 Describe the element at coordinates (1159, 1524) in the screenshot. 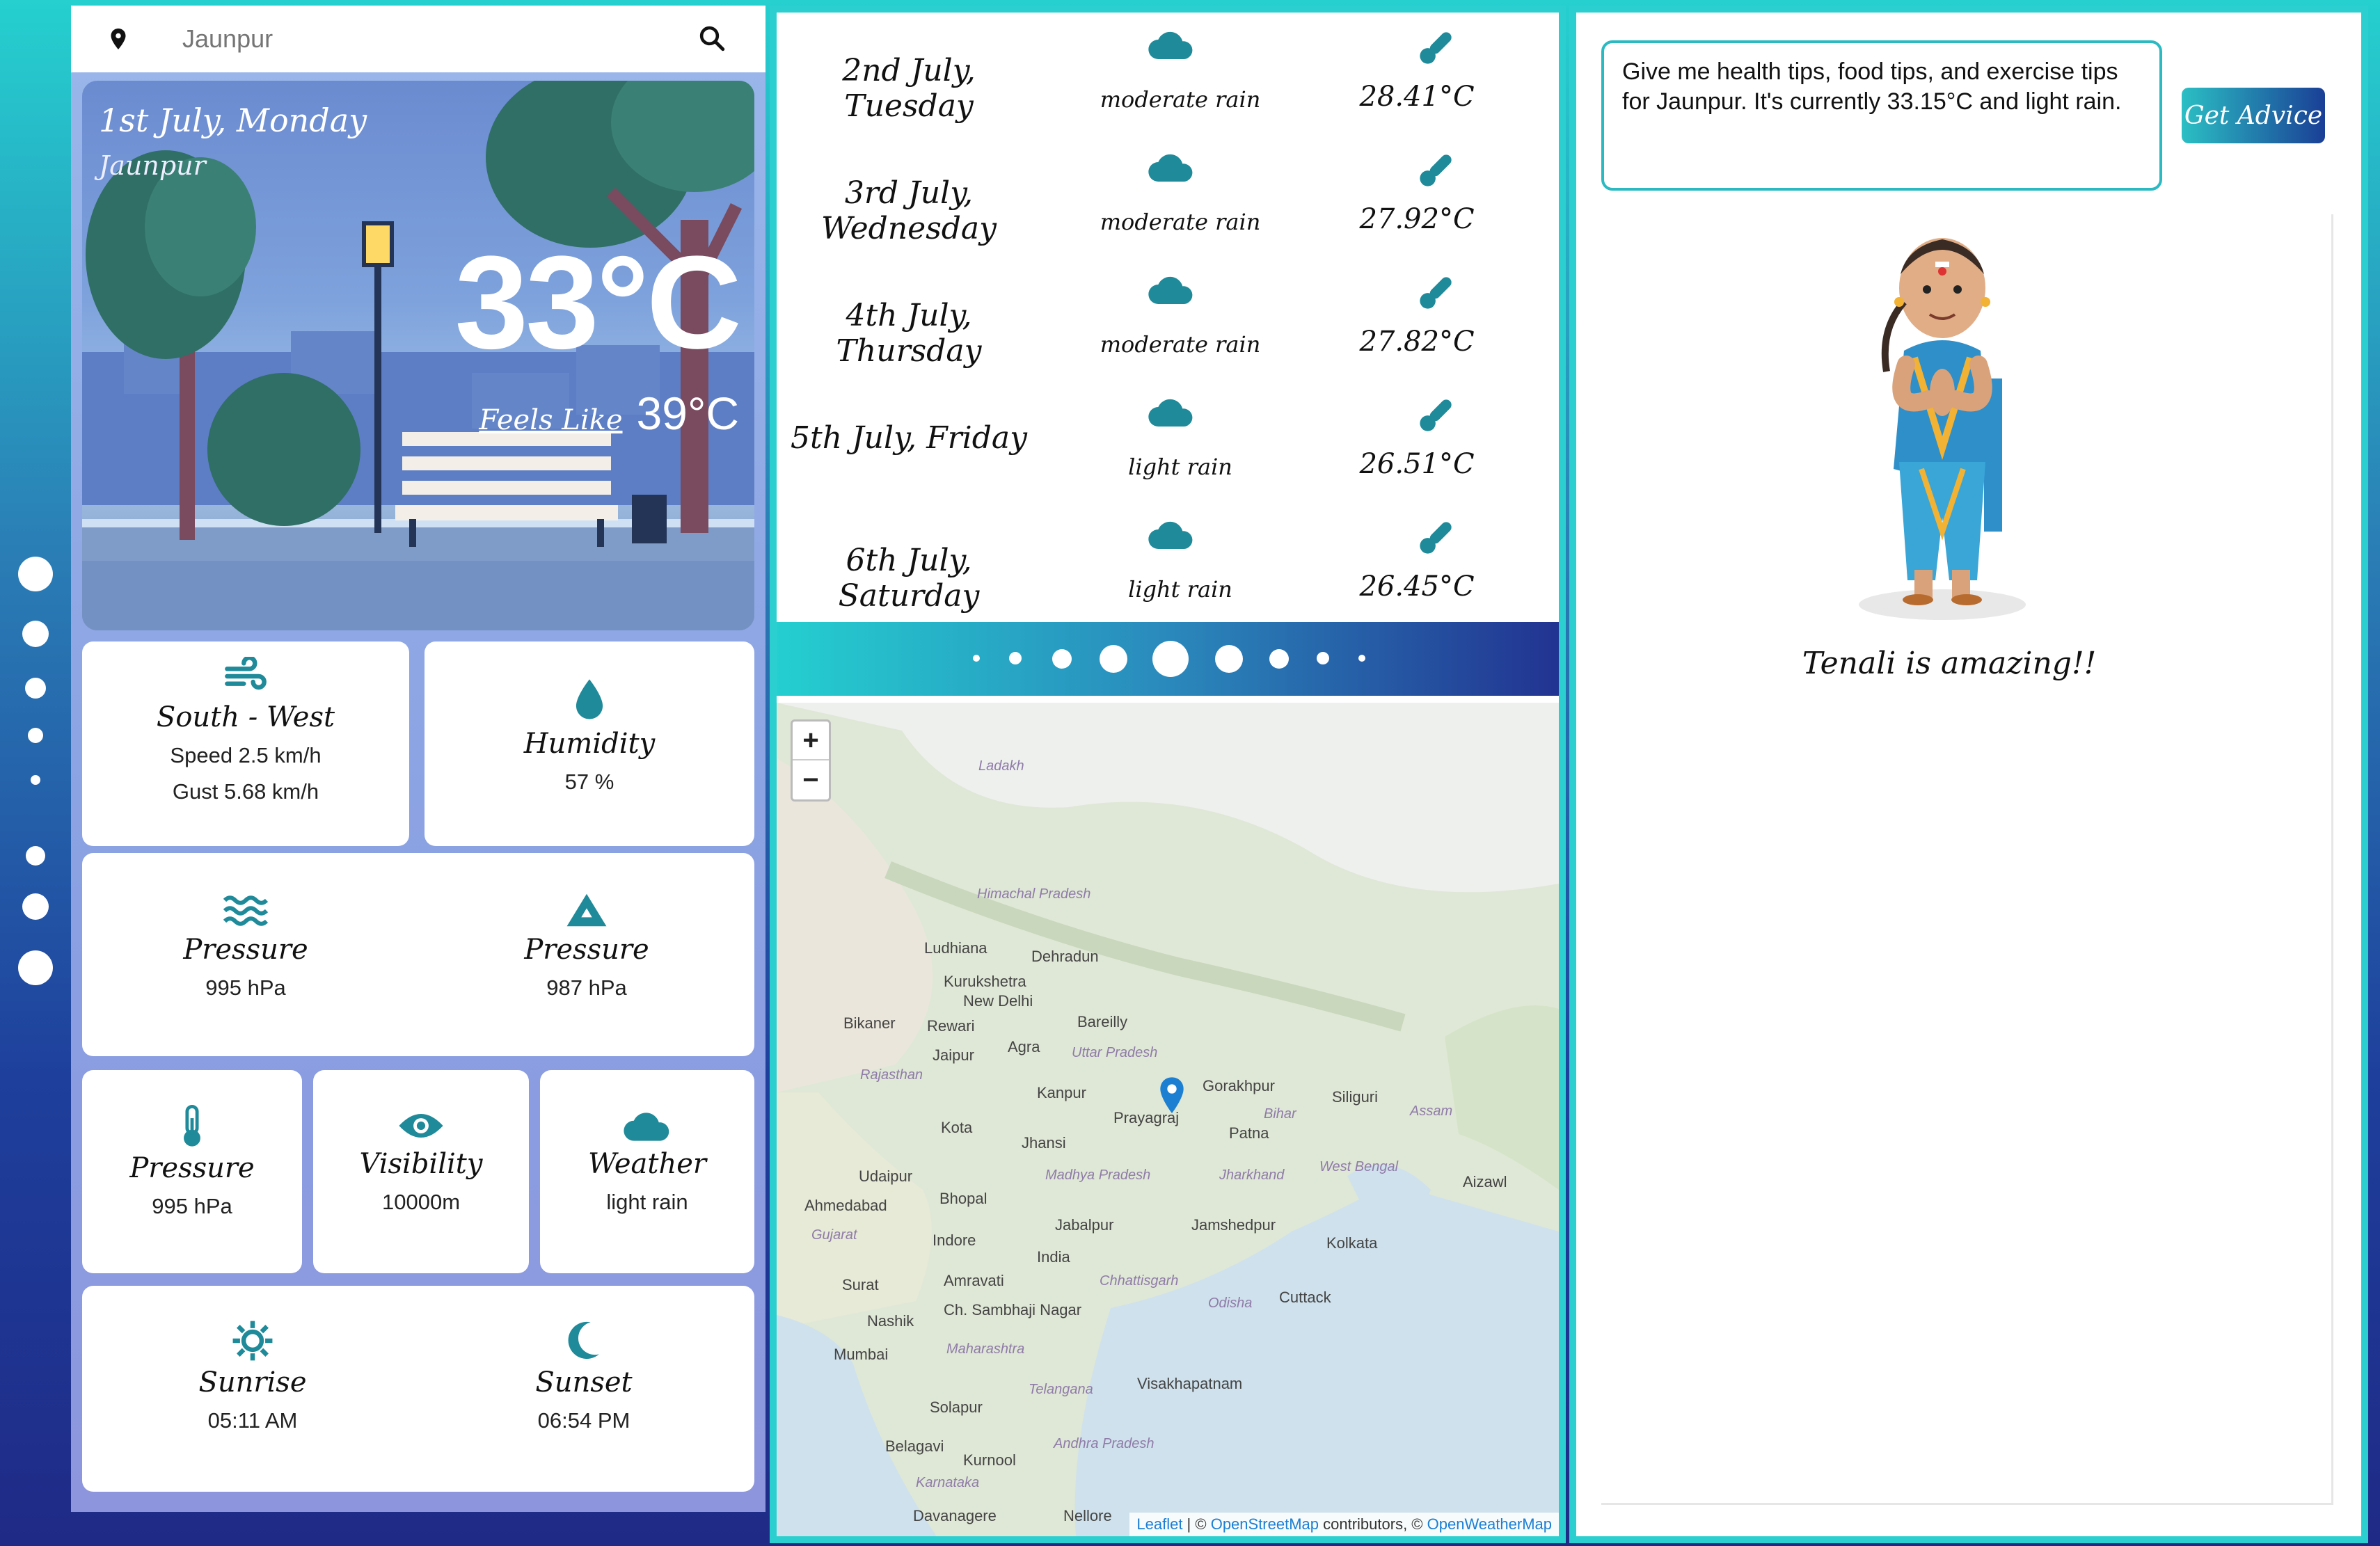

I see `leaflet-link: Leaflet` at that location.